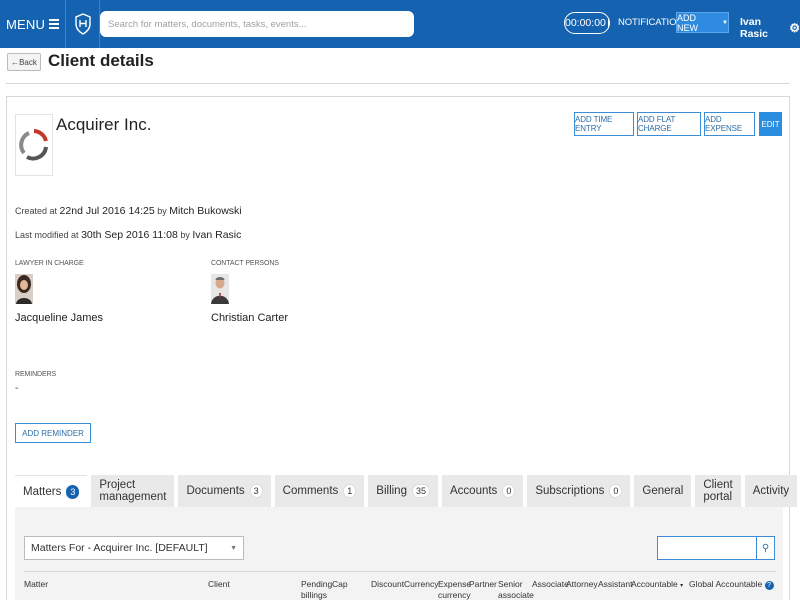  I want to click on edit-button: EDIT, so click(770, 124).